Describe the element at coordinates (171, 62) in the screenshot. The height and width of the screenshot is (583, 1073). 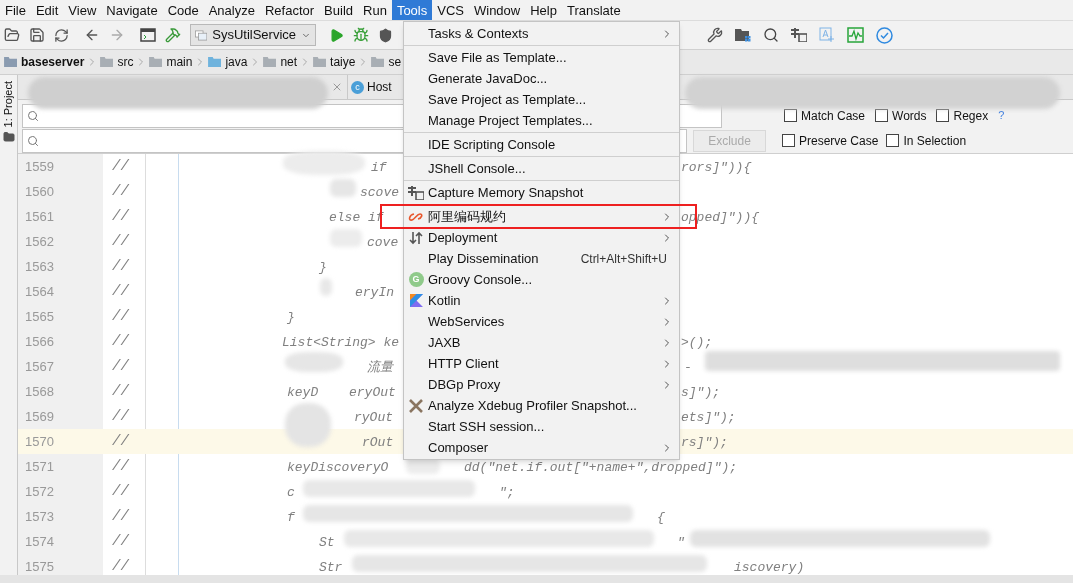
I see `breadcrumb-item: main` at that location.